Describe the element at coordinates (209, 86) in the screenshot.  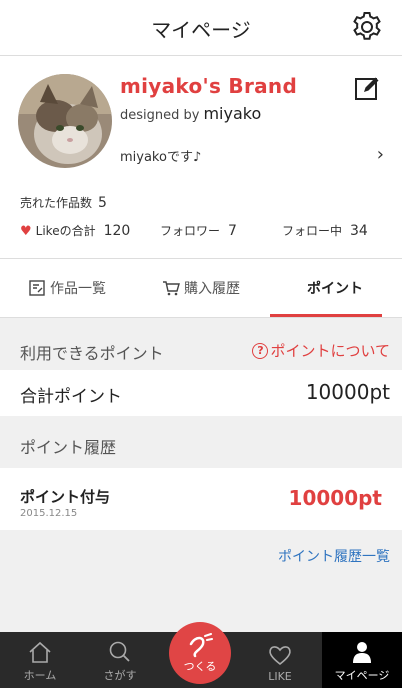
I see `brand-name: miyako's Brand` at that location.